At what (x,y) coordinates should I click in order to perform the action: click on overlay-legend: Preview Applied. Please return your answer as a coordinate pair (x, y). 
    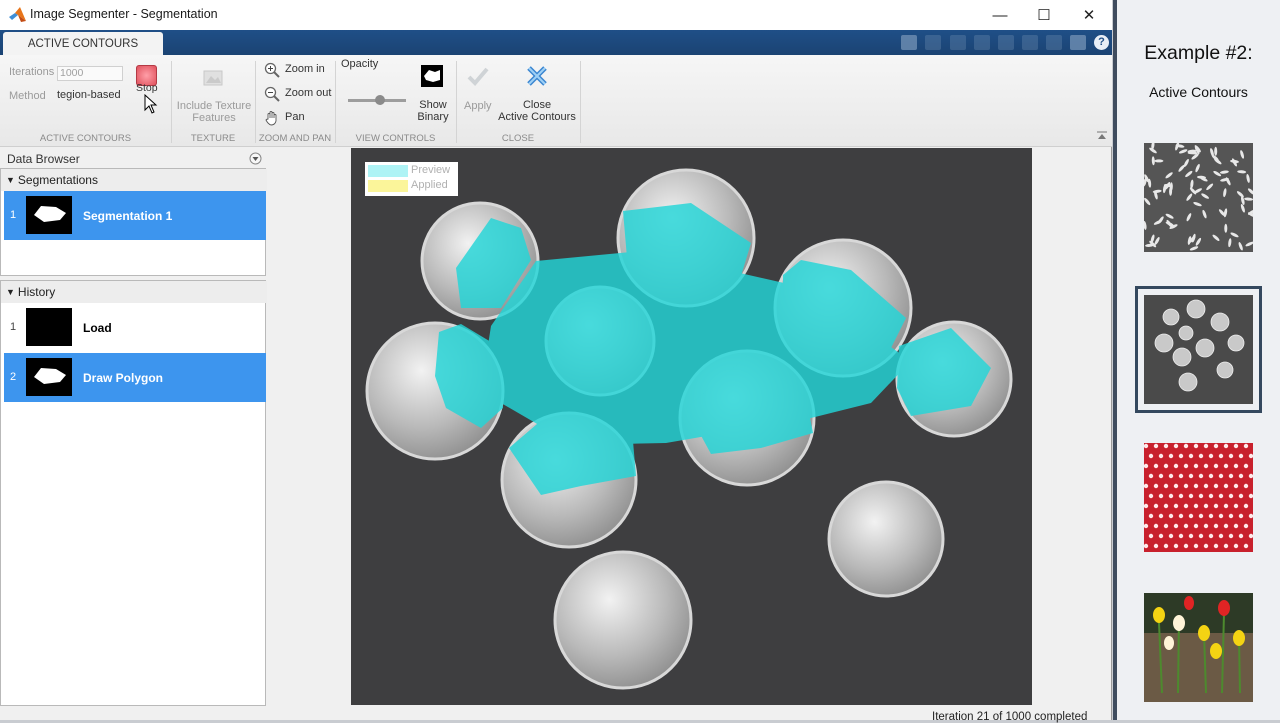
    Looking at the image, I should click on (411, 179).